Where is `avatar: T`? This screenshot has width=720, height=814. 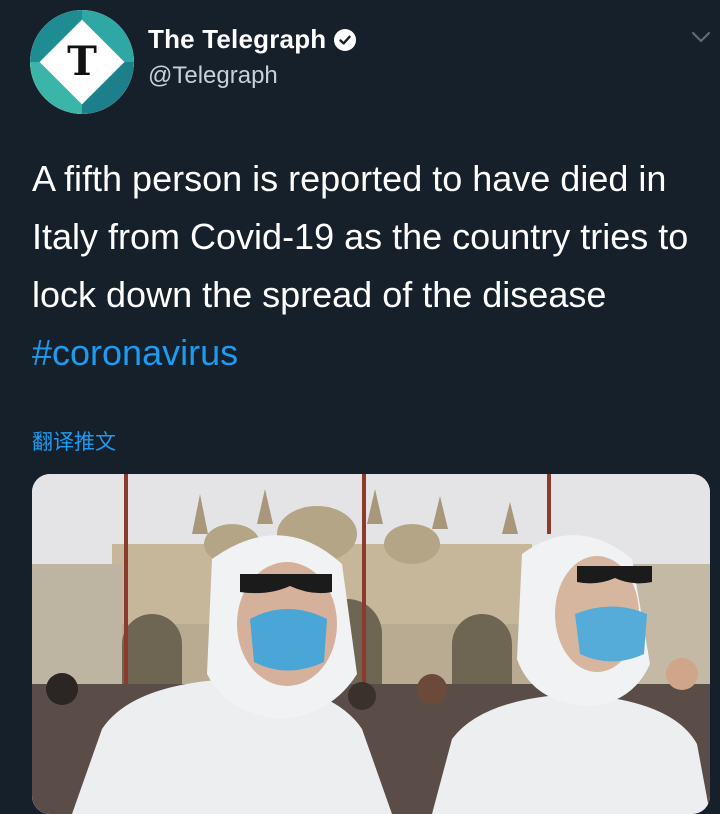 avatar: T is located at coordinates (82, 62).